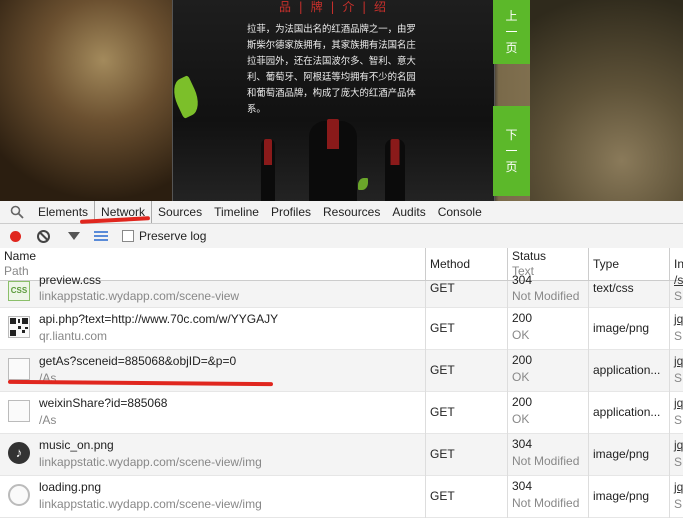 The height and width of the screenshot is (518, 683). I want to click on tab-timeline: Timeline, so click(236, 212).